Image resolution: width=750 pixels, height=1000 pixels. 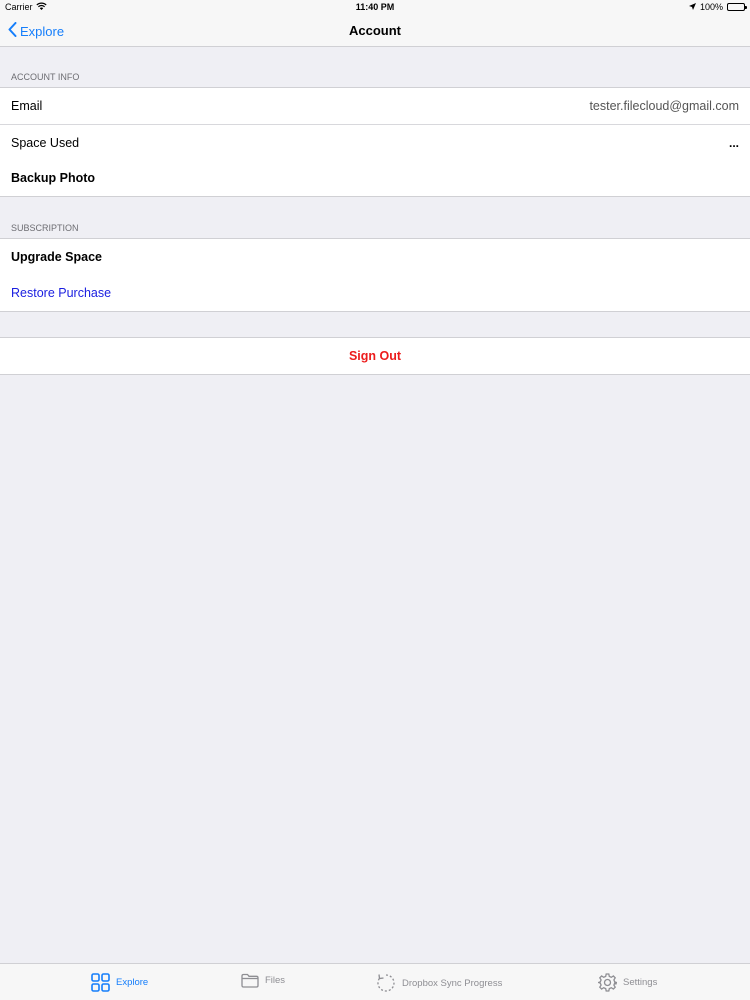 What do you see at coordinates (263, 980) in the screenshot?
I see `tab-files: Files` at bounding box center [263, 980].